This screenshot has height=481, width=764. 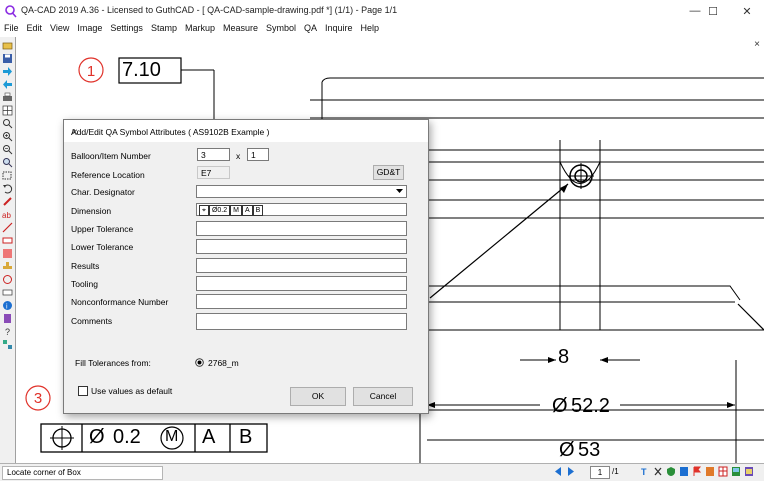 What do you see at coordinates (7, 45) in the screenshot?
I see `open-folder-icon` at bounding box center [7, 45].